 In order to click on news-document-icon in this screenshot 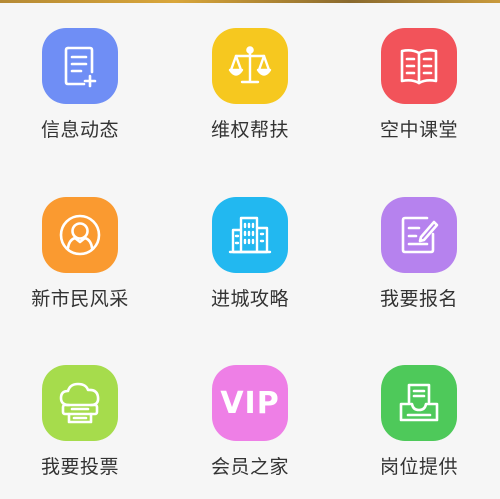, I will do `click(80, 66)`.